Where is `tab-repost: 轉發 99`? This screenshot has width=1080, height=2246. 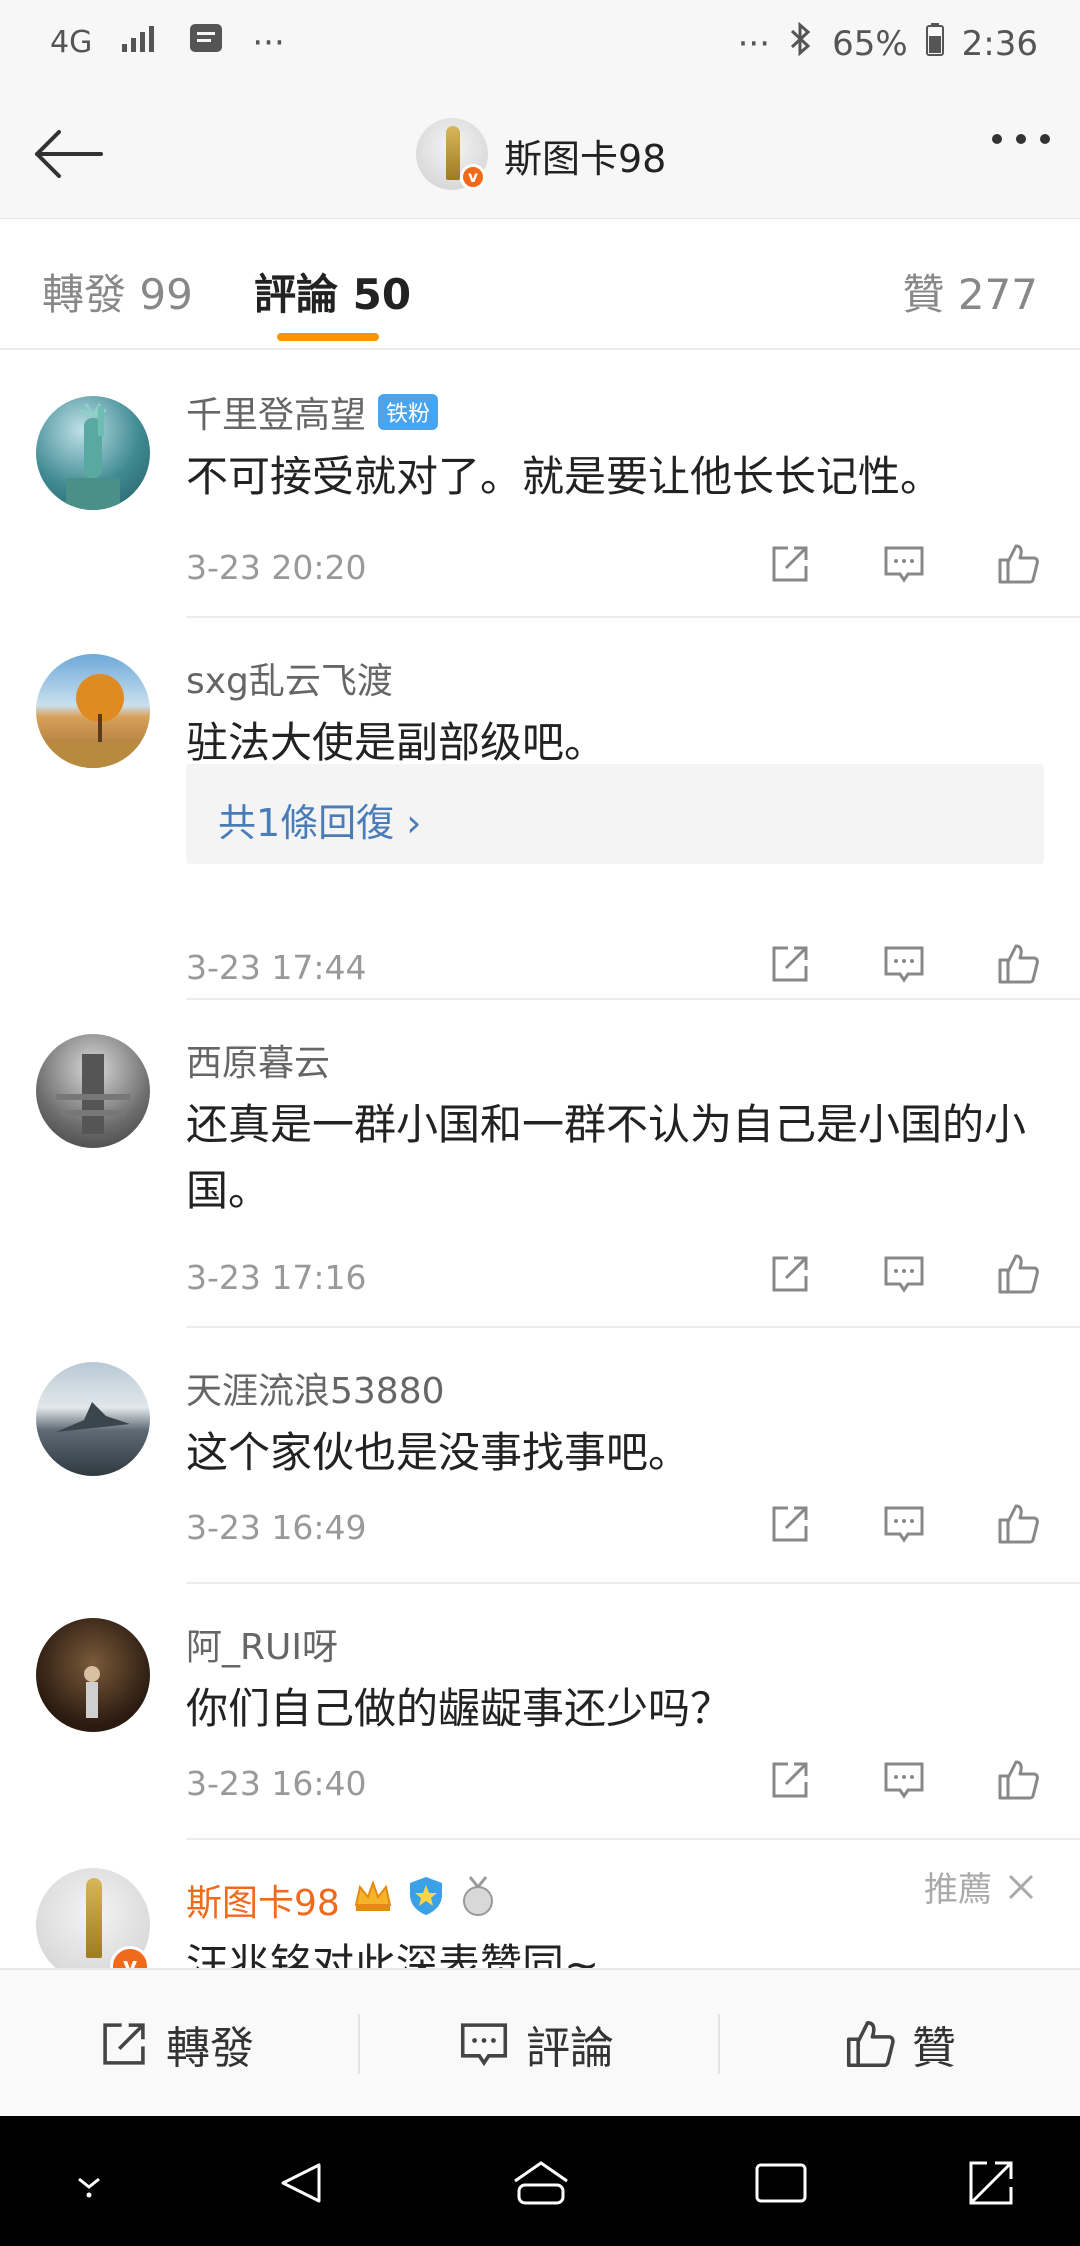
tab-repost: 轉發 99 is located at coordinates (117, 291).